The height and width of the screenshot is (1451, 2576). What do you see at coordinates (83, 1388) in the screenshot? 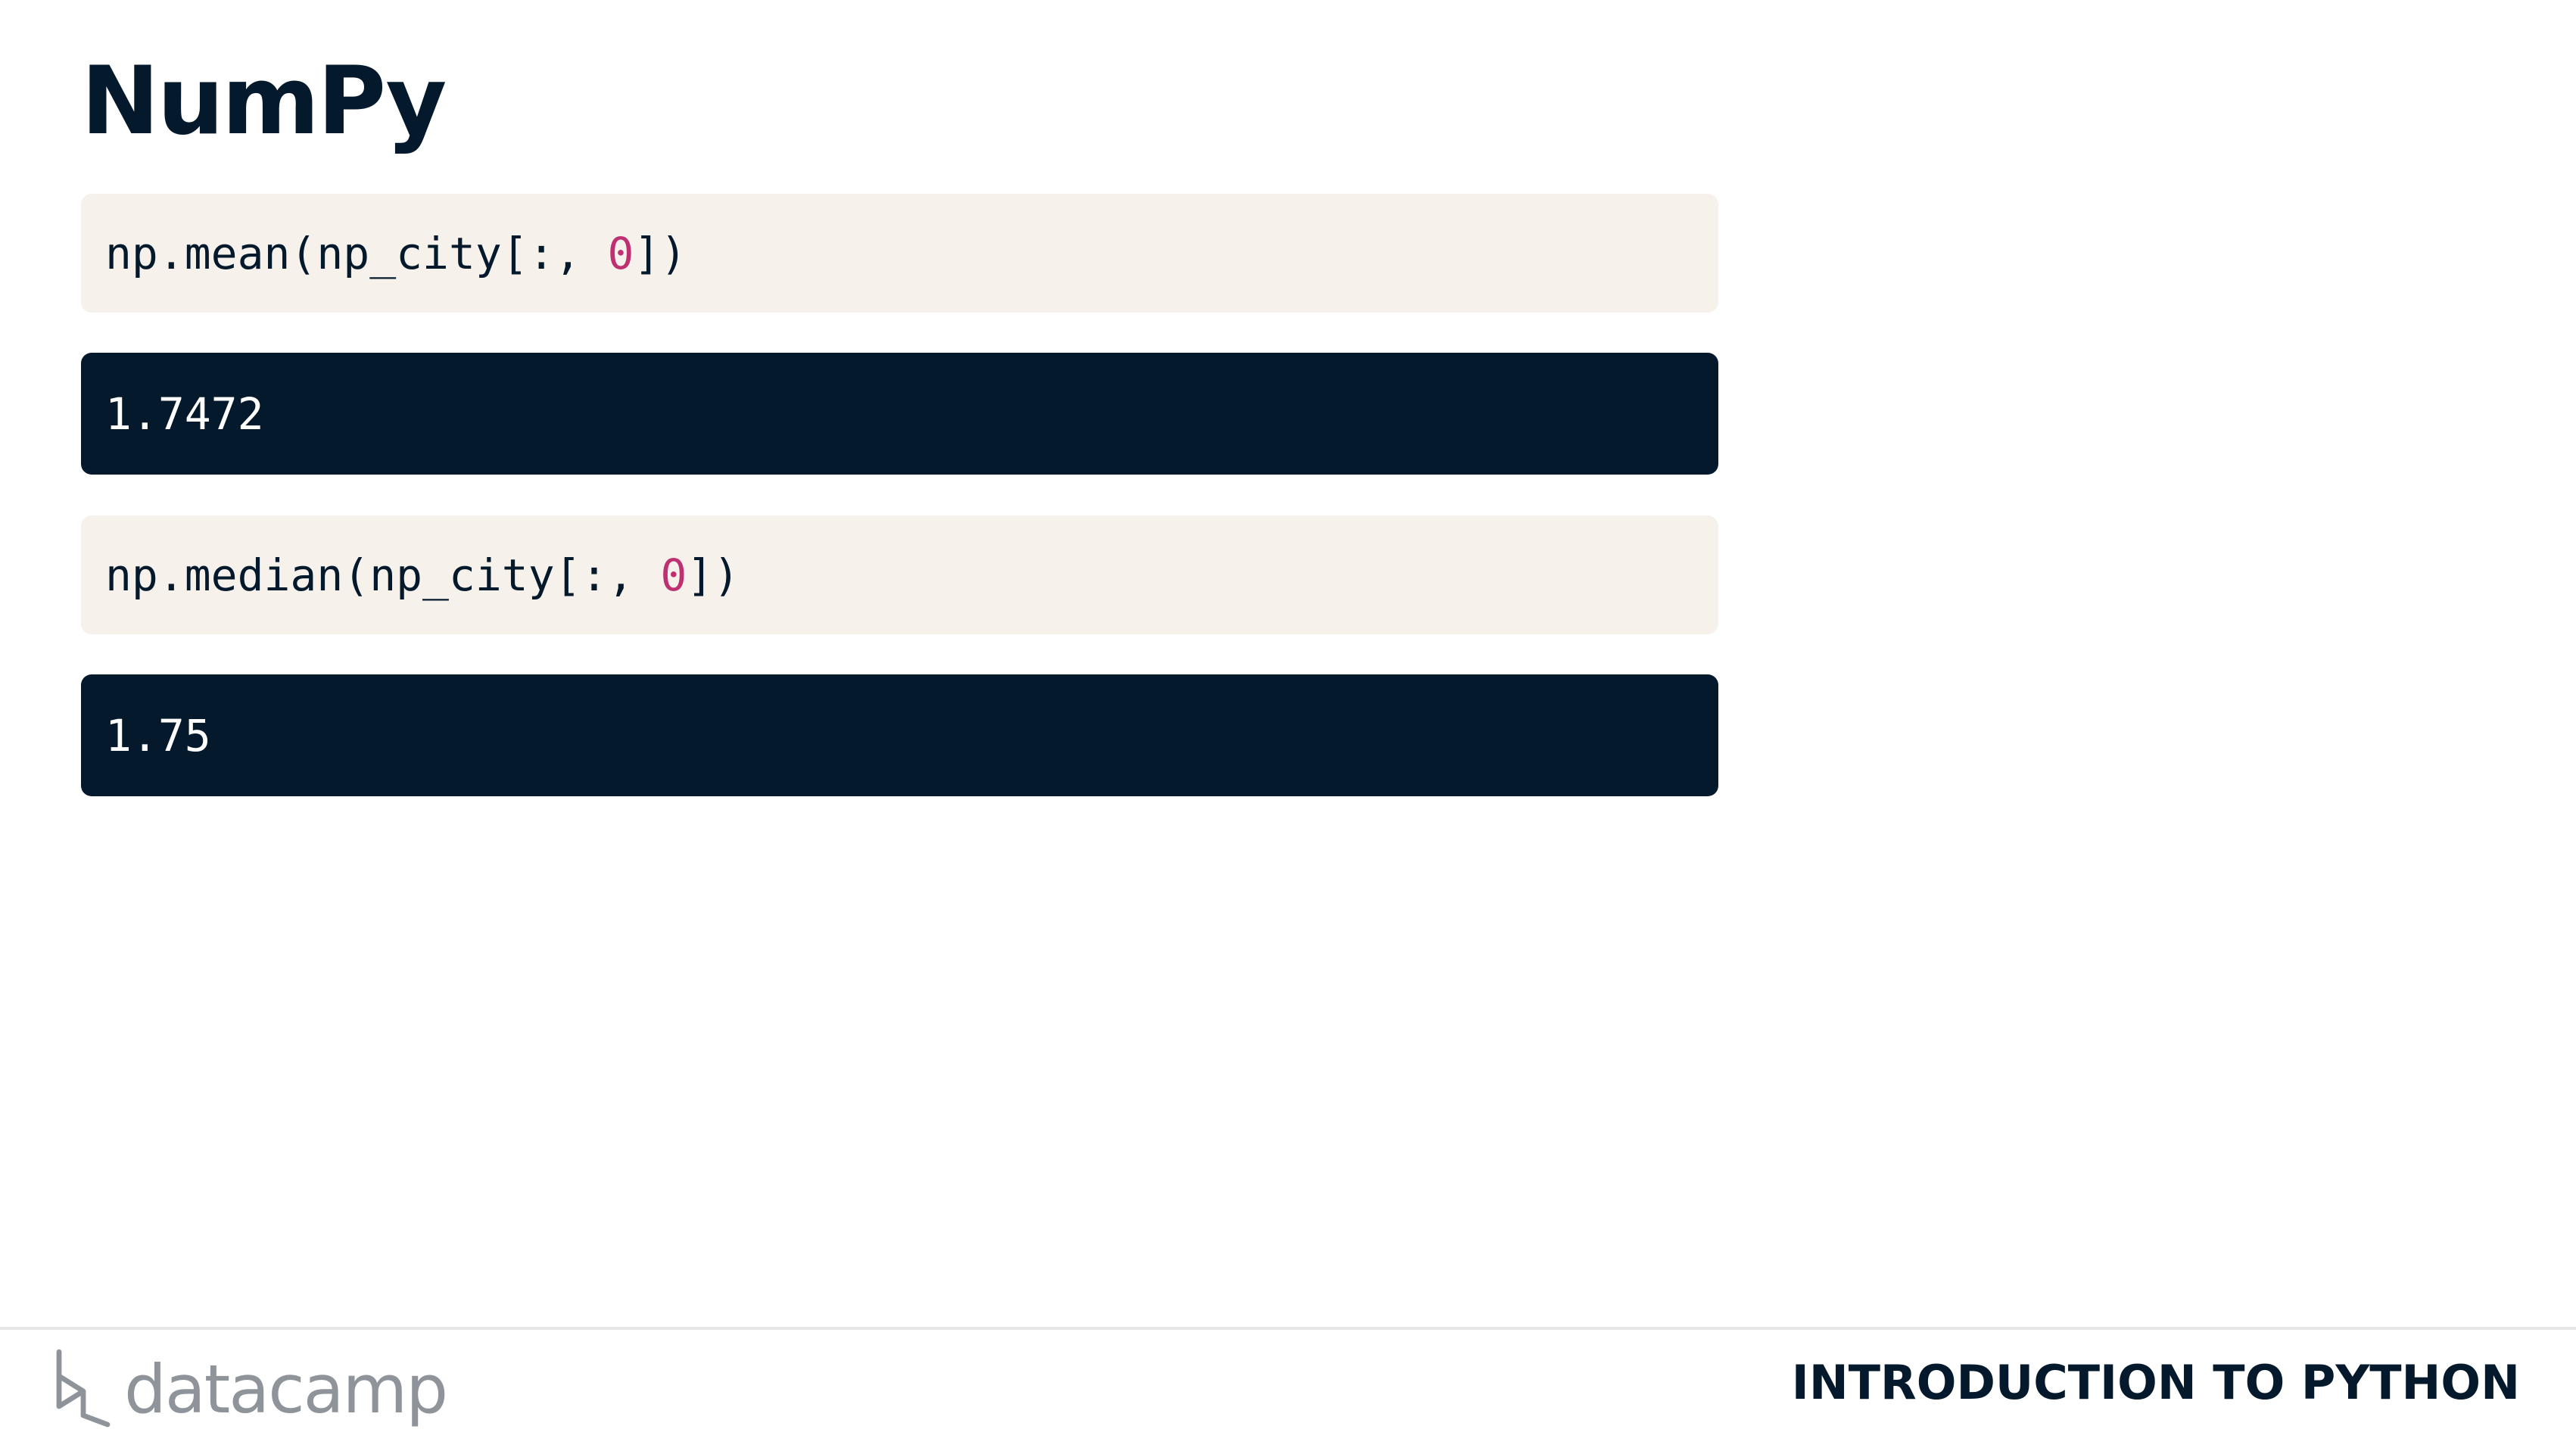
I see `datacamp-logo-icon` at bounding box center [83, 1388].